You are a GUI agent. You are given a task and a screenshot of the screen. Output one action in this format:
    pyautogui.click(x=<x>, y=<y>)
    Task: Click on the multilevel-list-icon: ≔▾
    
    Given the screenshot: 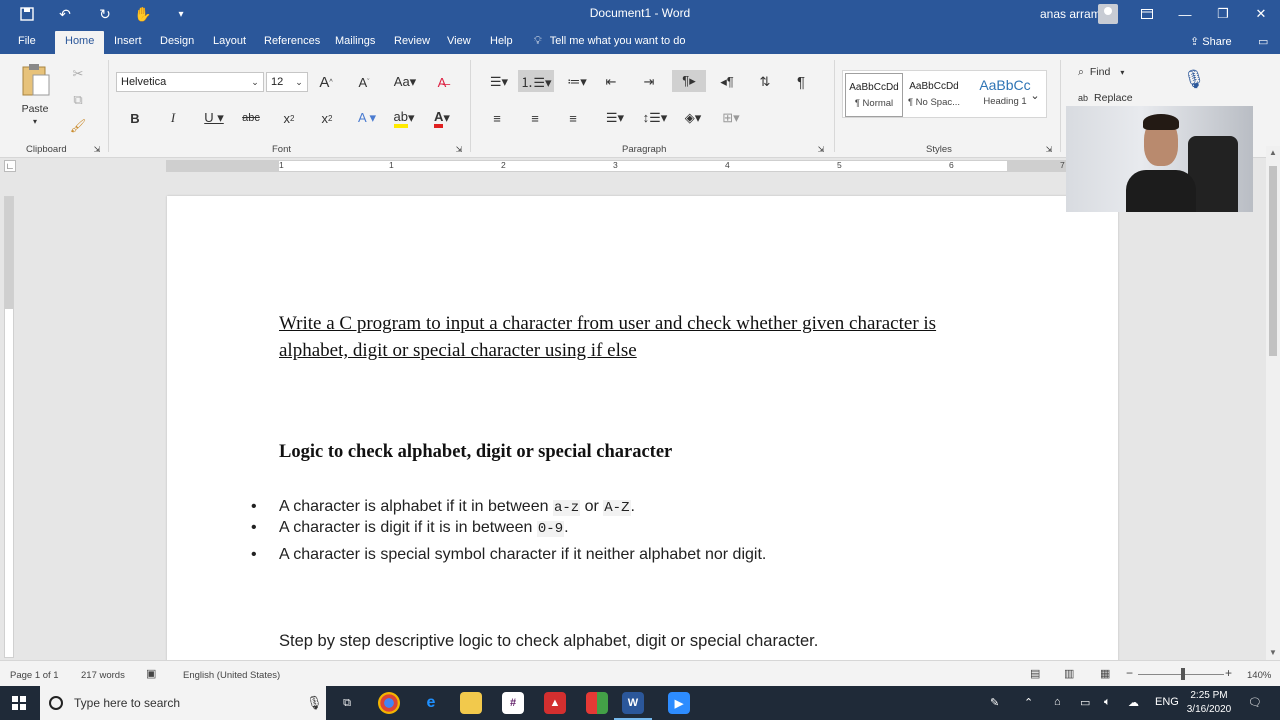 What is the action you would take?
    pyautogui.click(x=577, y=82)
    